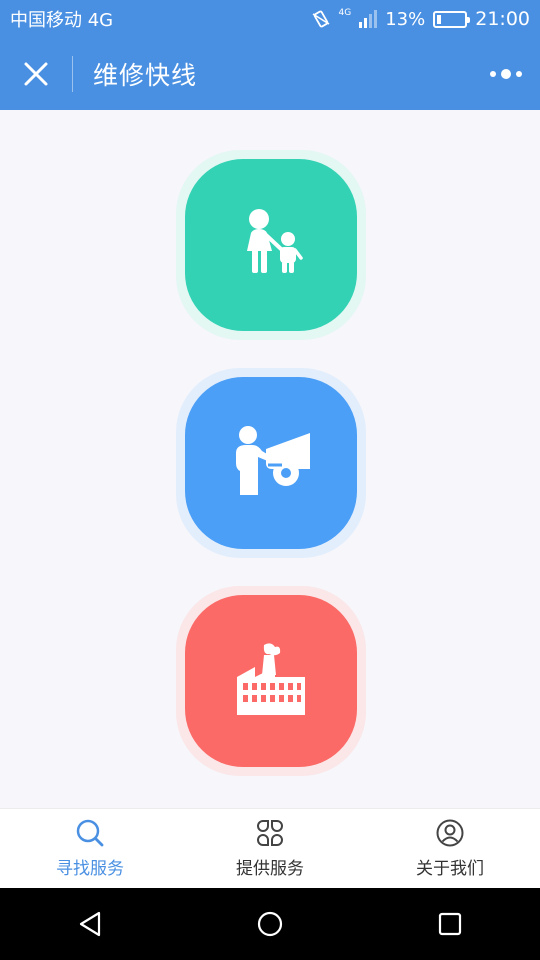  What do you see at coordinates (450, 833) in the screenshot?
I see `user-icon` at bounding box center [450, 833].